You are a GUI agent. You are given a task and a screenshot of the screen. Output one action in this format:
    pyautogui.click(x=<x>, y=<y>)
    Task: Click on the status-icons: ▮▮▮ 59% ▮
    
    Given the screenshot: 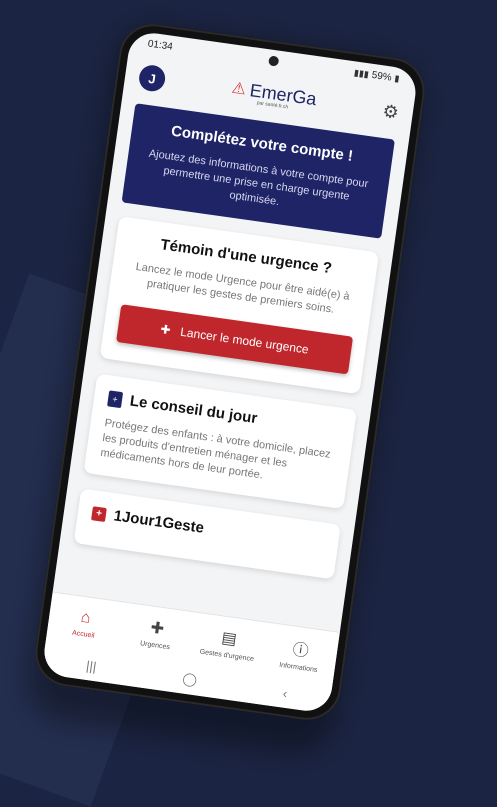 What is the action you would take?
    pyautogui.click(x=376, y=75)
    